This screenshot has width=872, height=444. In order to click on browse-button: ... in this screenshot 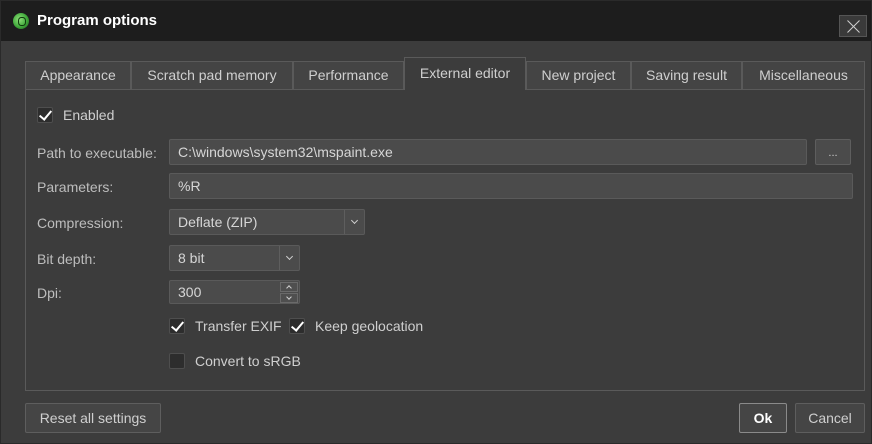, I will do `click(833, 152)`.